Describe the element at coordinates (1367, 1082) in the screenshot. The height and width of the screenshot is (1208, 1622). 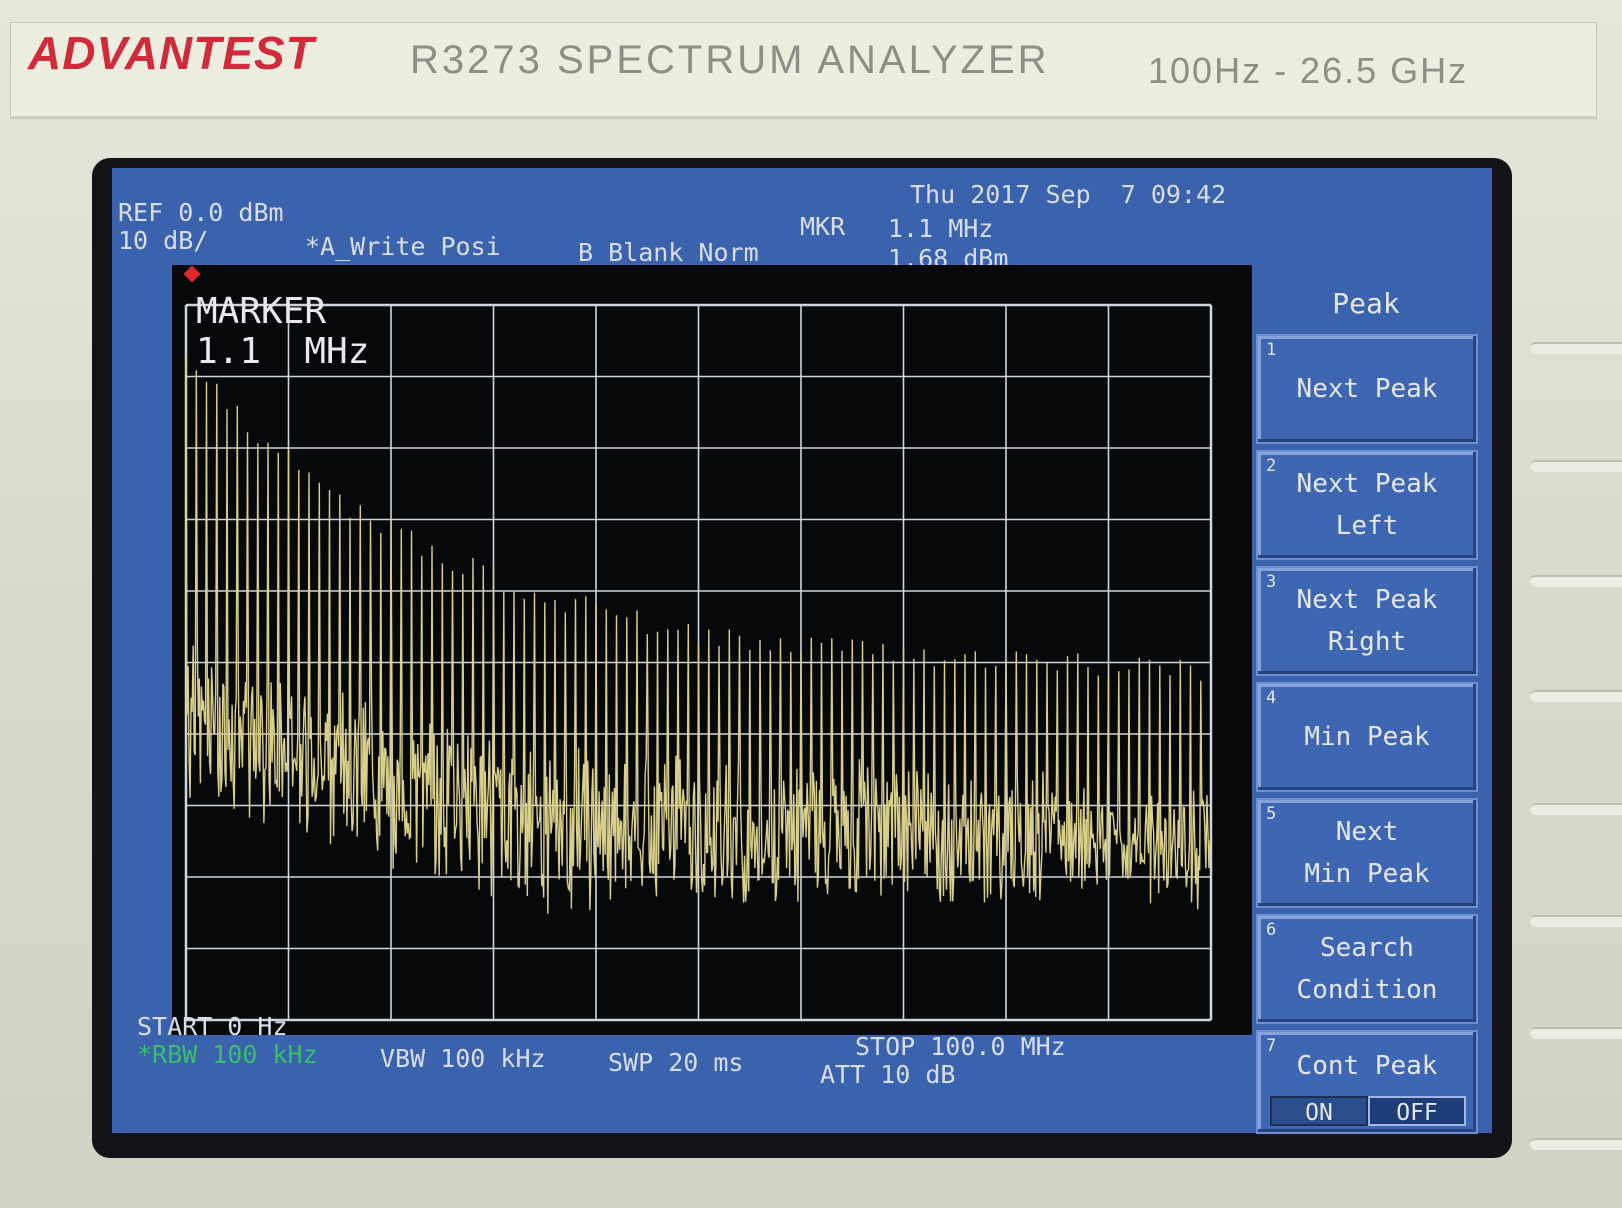
I see `softkey-cont-peak: 7 Cont Peak ON OFF` at that location.